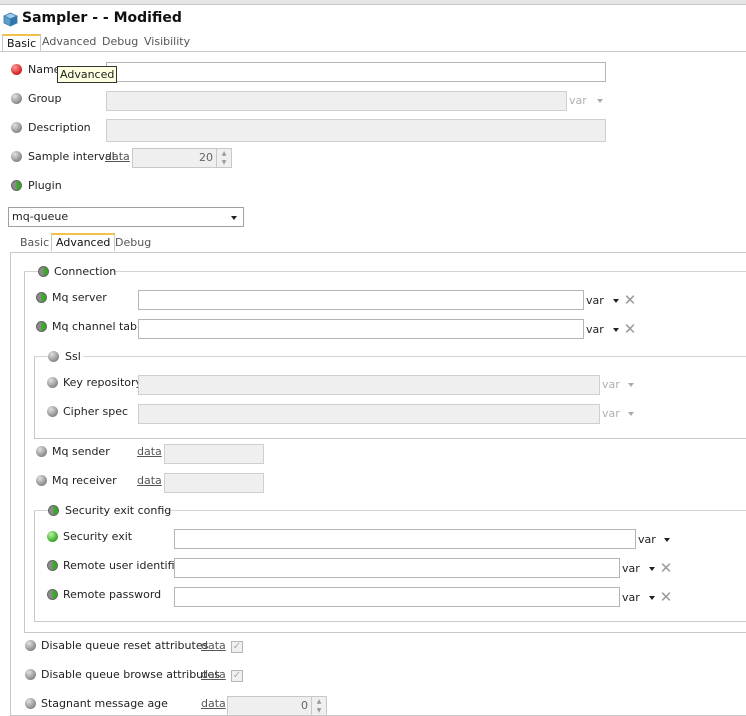 This screenshot has height=716, width=746. What do you see at coordinates (206, 157) in the screenshot?
I see `sample-interval-value: 20` at bounding box center [206, 157].